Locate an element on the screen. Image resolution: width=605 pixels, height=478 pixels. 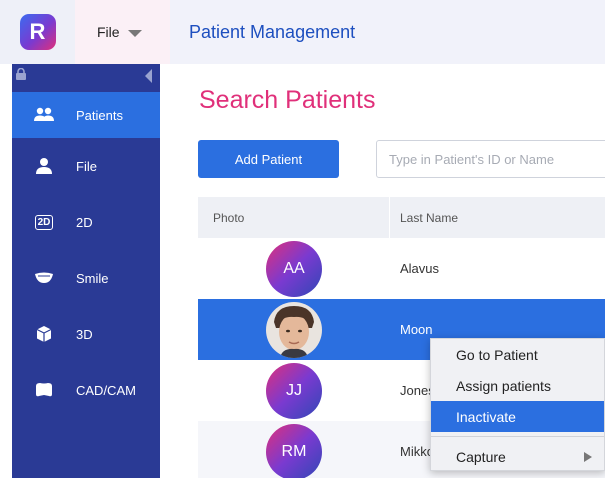
last-name-cell: Alavus is located at coordinates (420, 268).